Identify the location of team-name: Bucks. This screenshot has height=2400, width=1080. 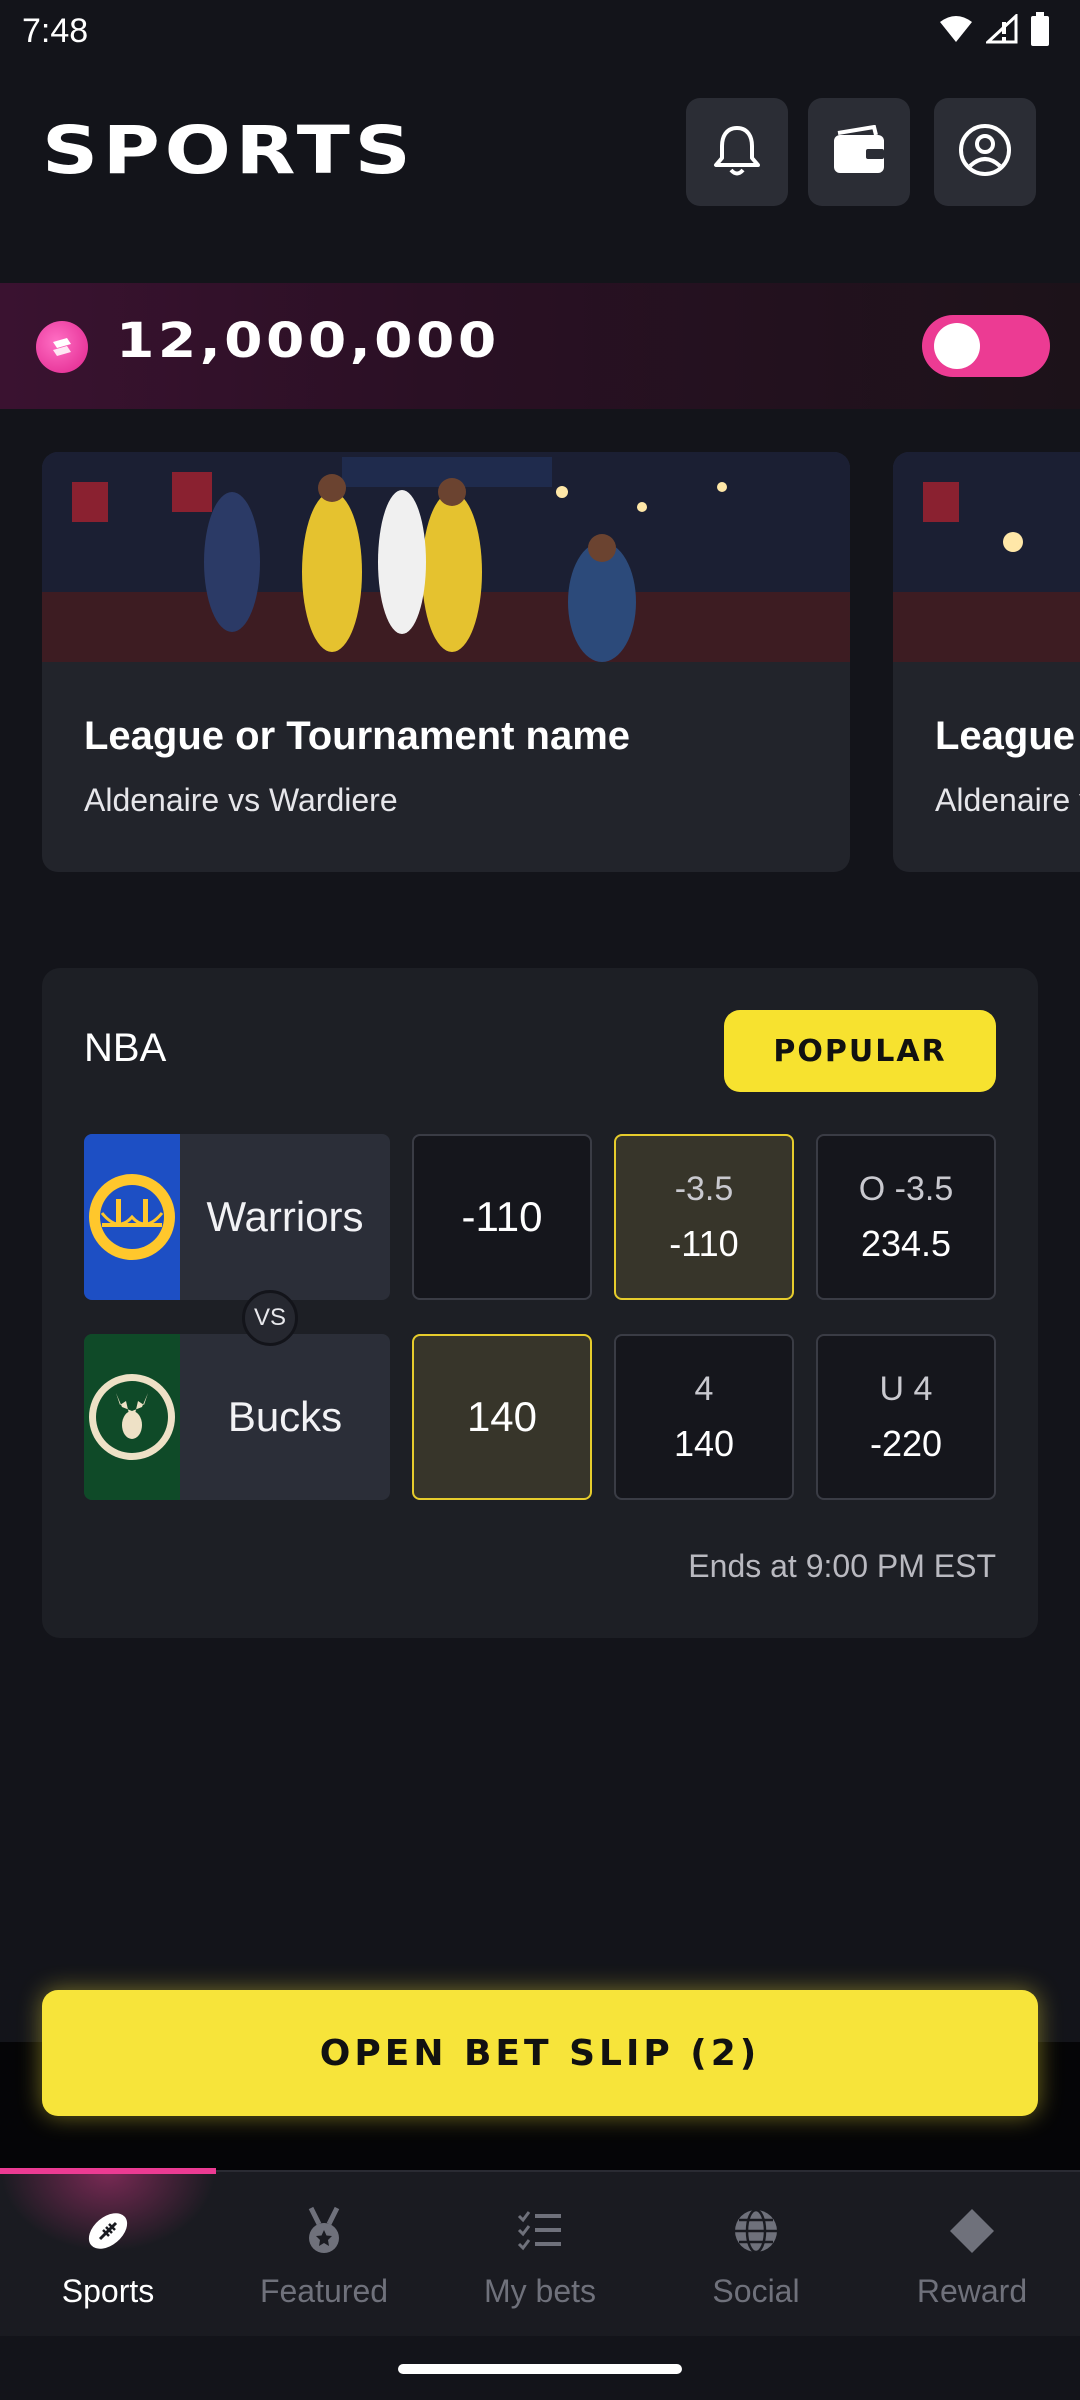
(285, 1416).